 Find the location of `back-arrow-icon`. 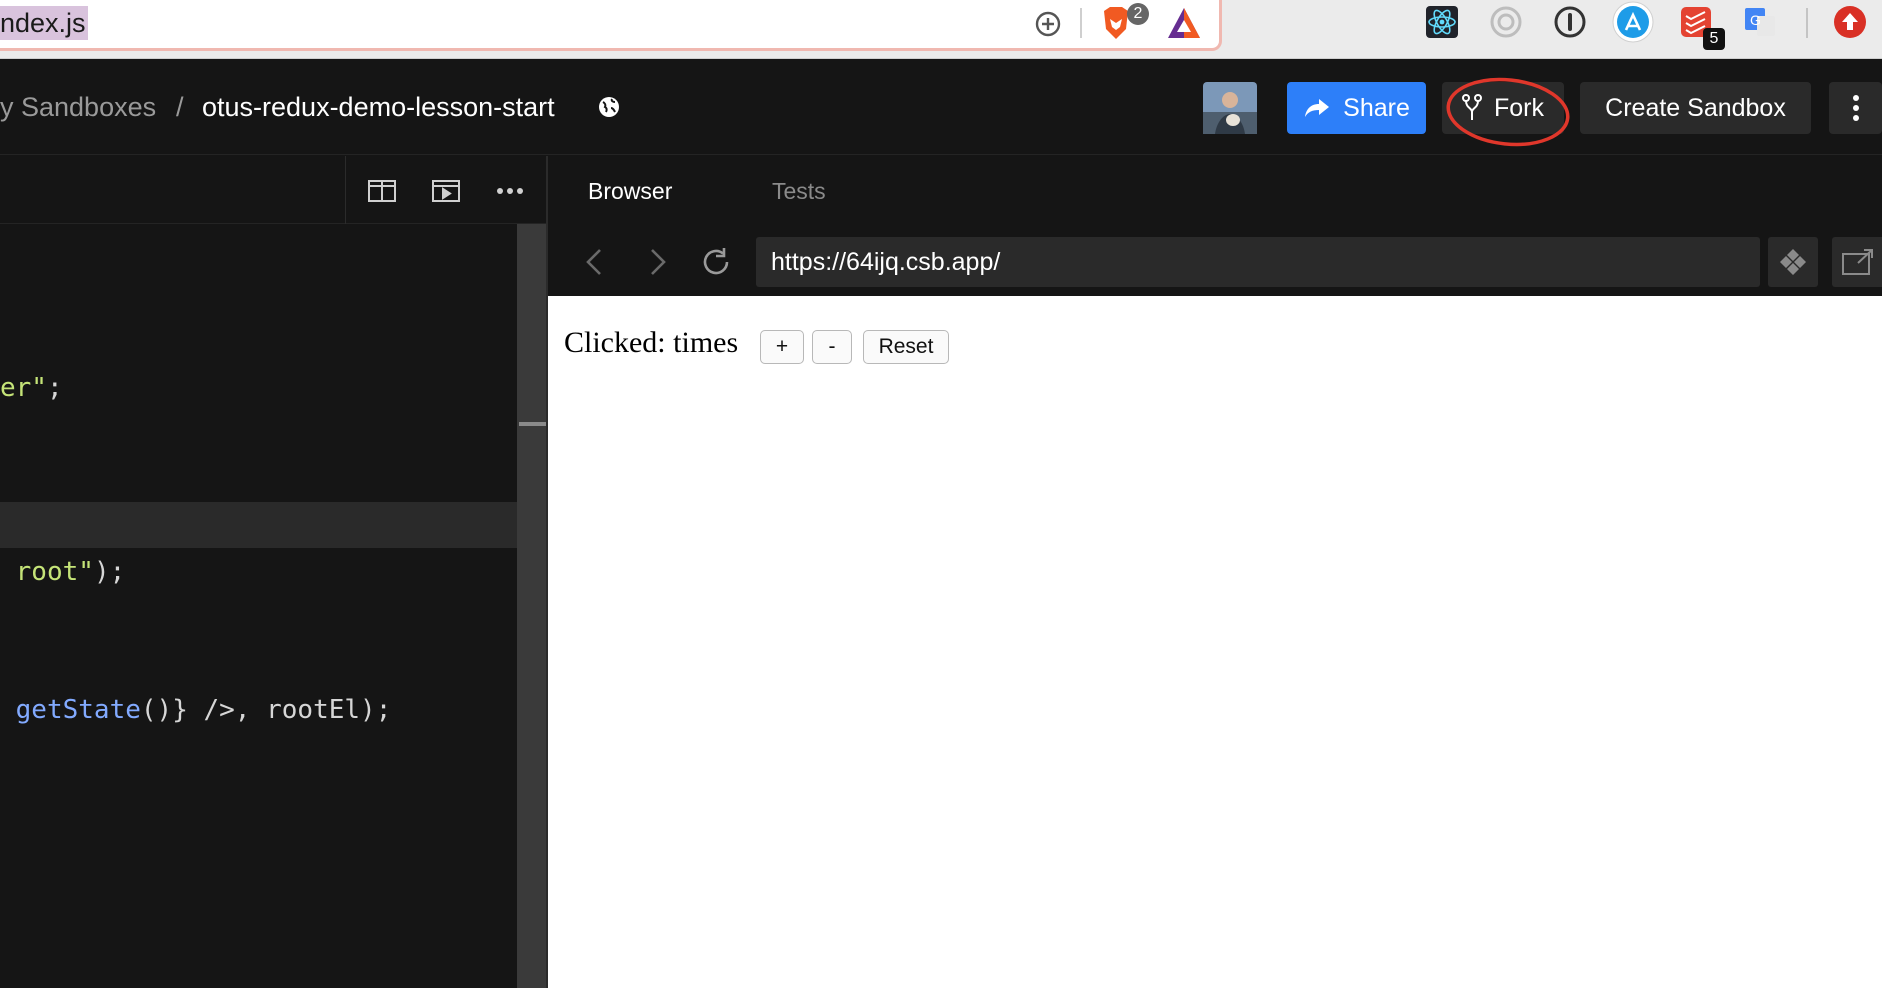

back-arrow-icon is located at coordinates (596, 262).